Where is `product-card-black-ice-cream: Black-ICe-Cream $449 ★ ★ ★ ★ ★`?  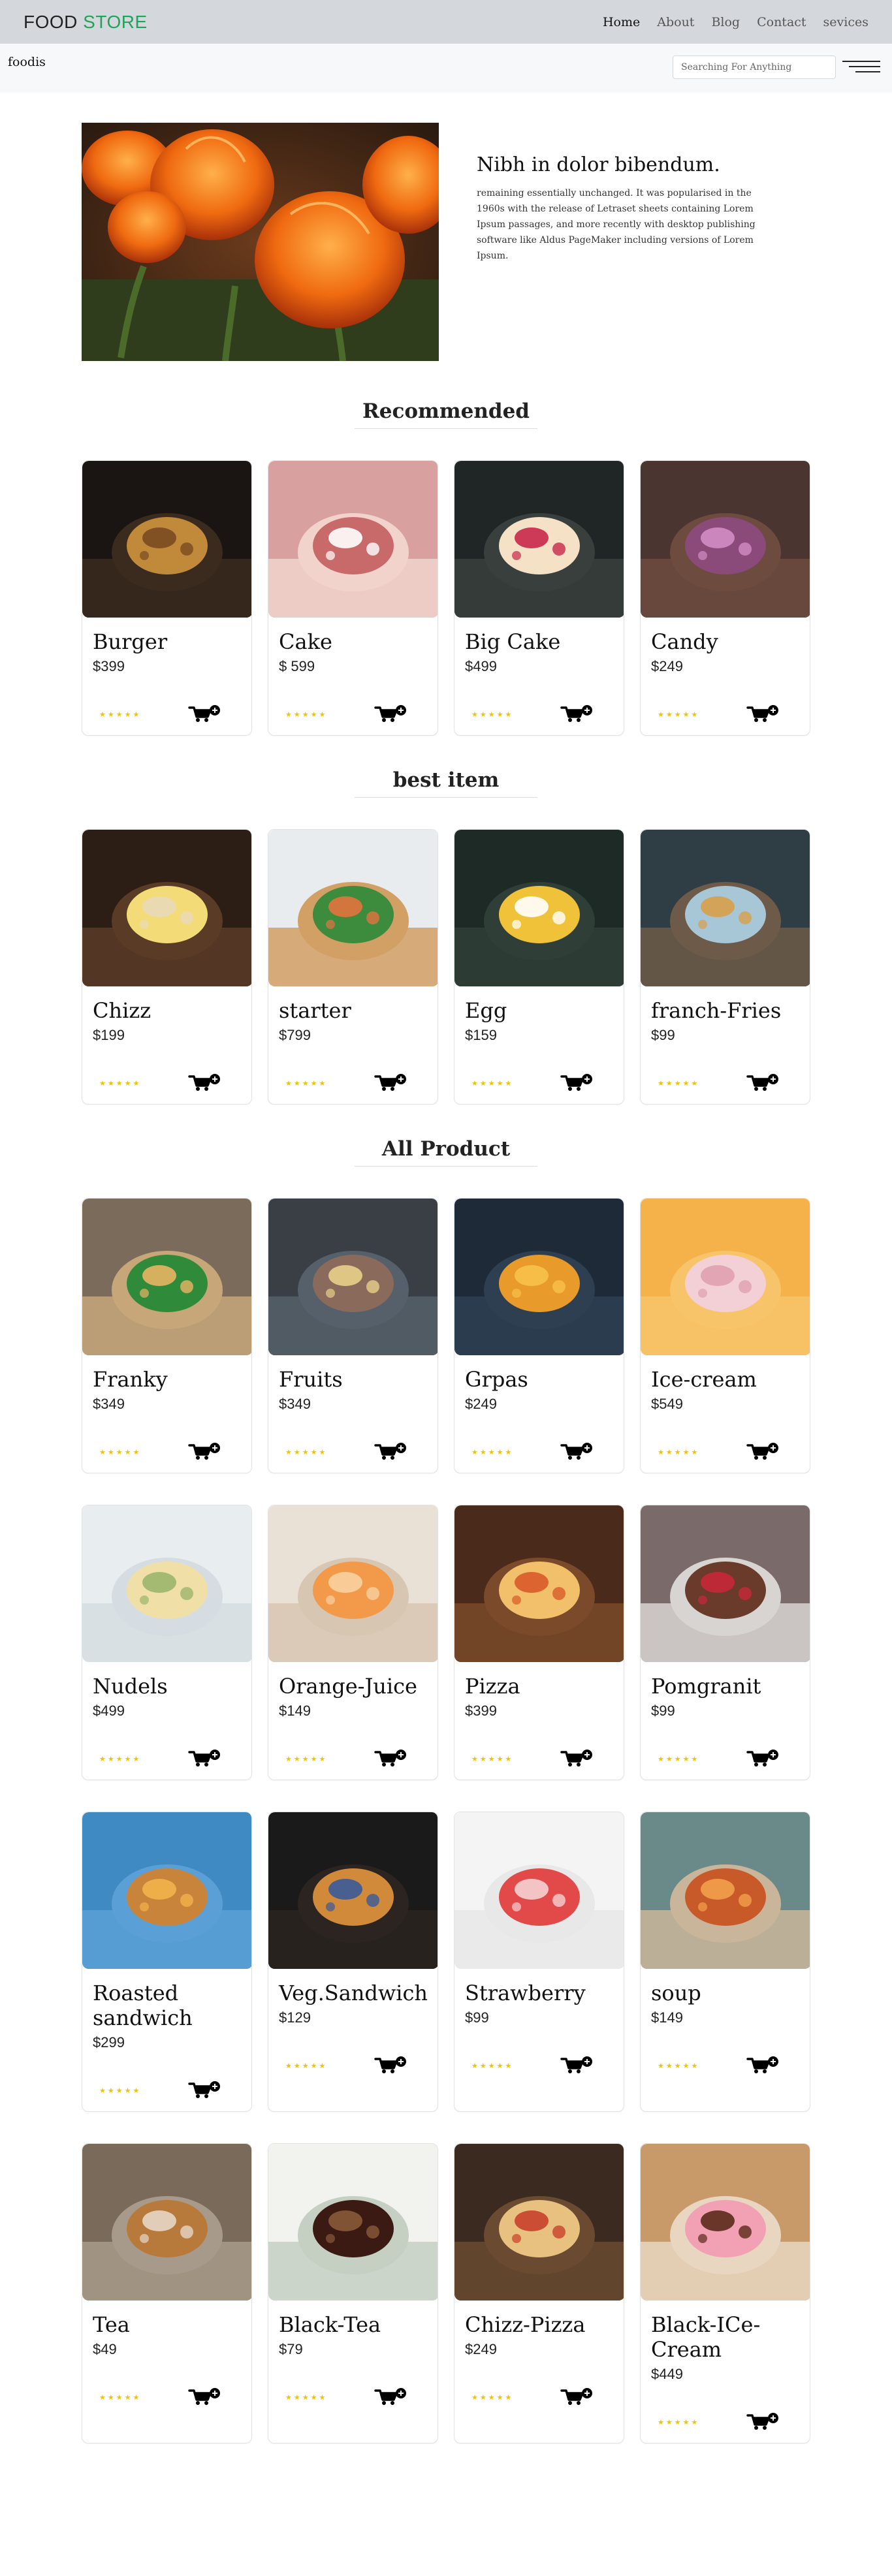
product-card-black-ice-cream: Black-ICe-Cream $449 ★ ★ ★ ★ ★ is located at coordinates (725, 2293).